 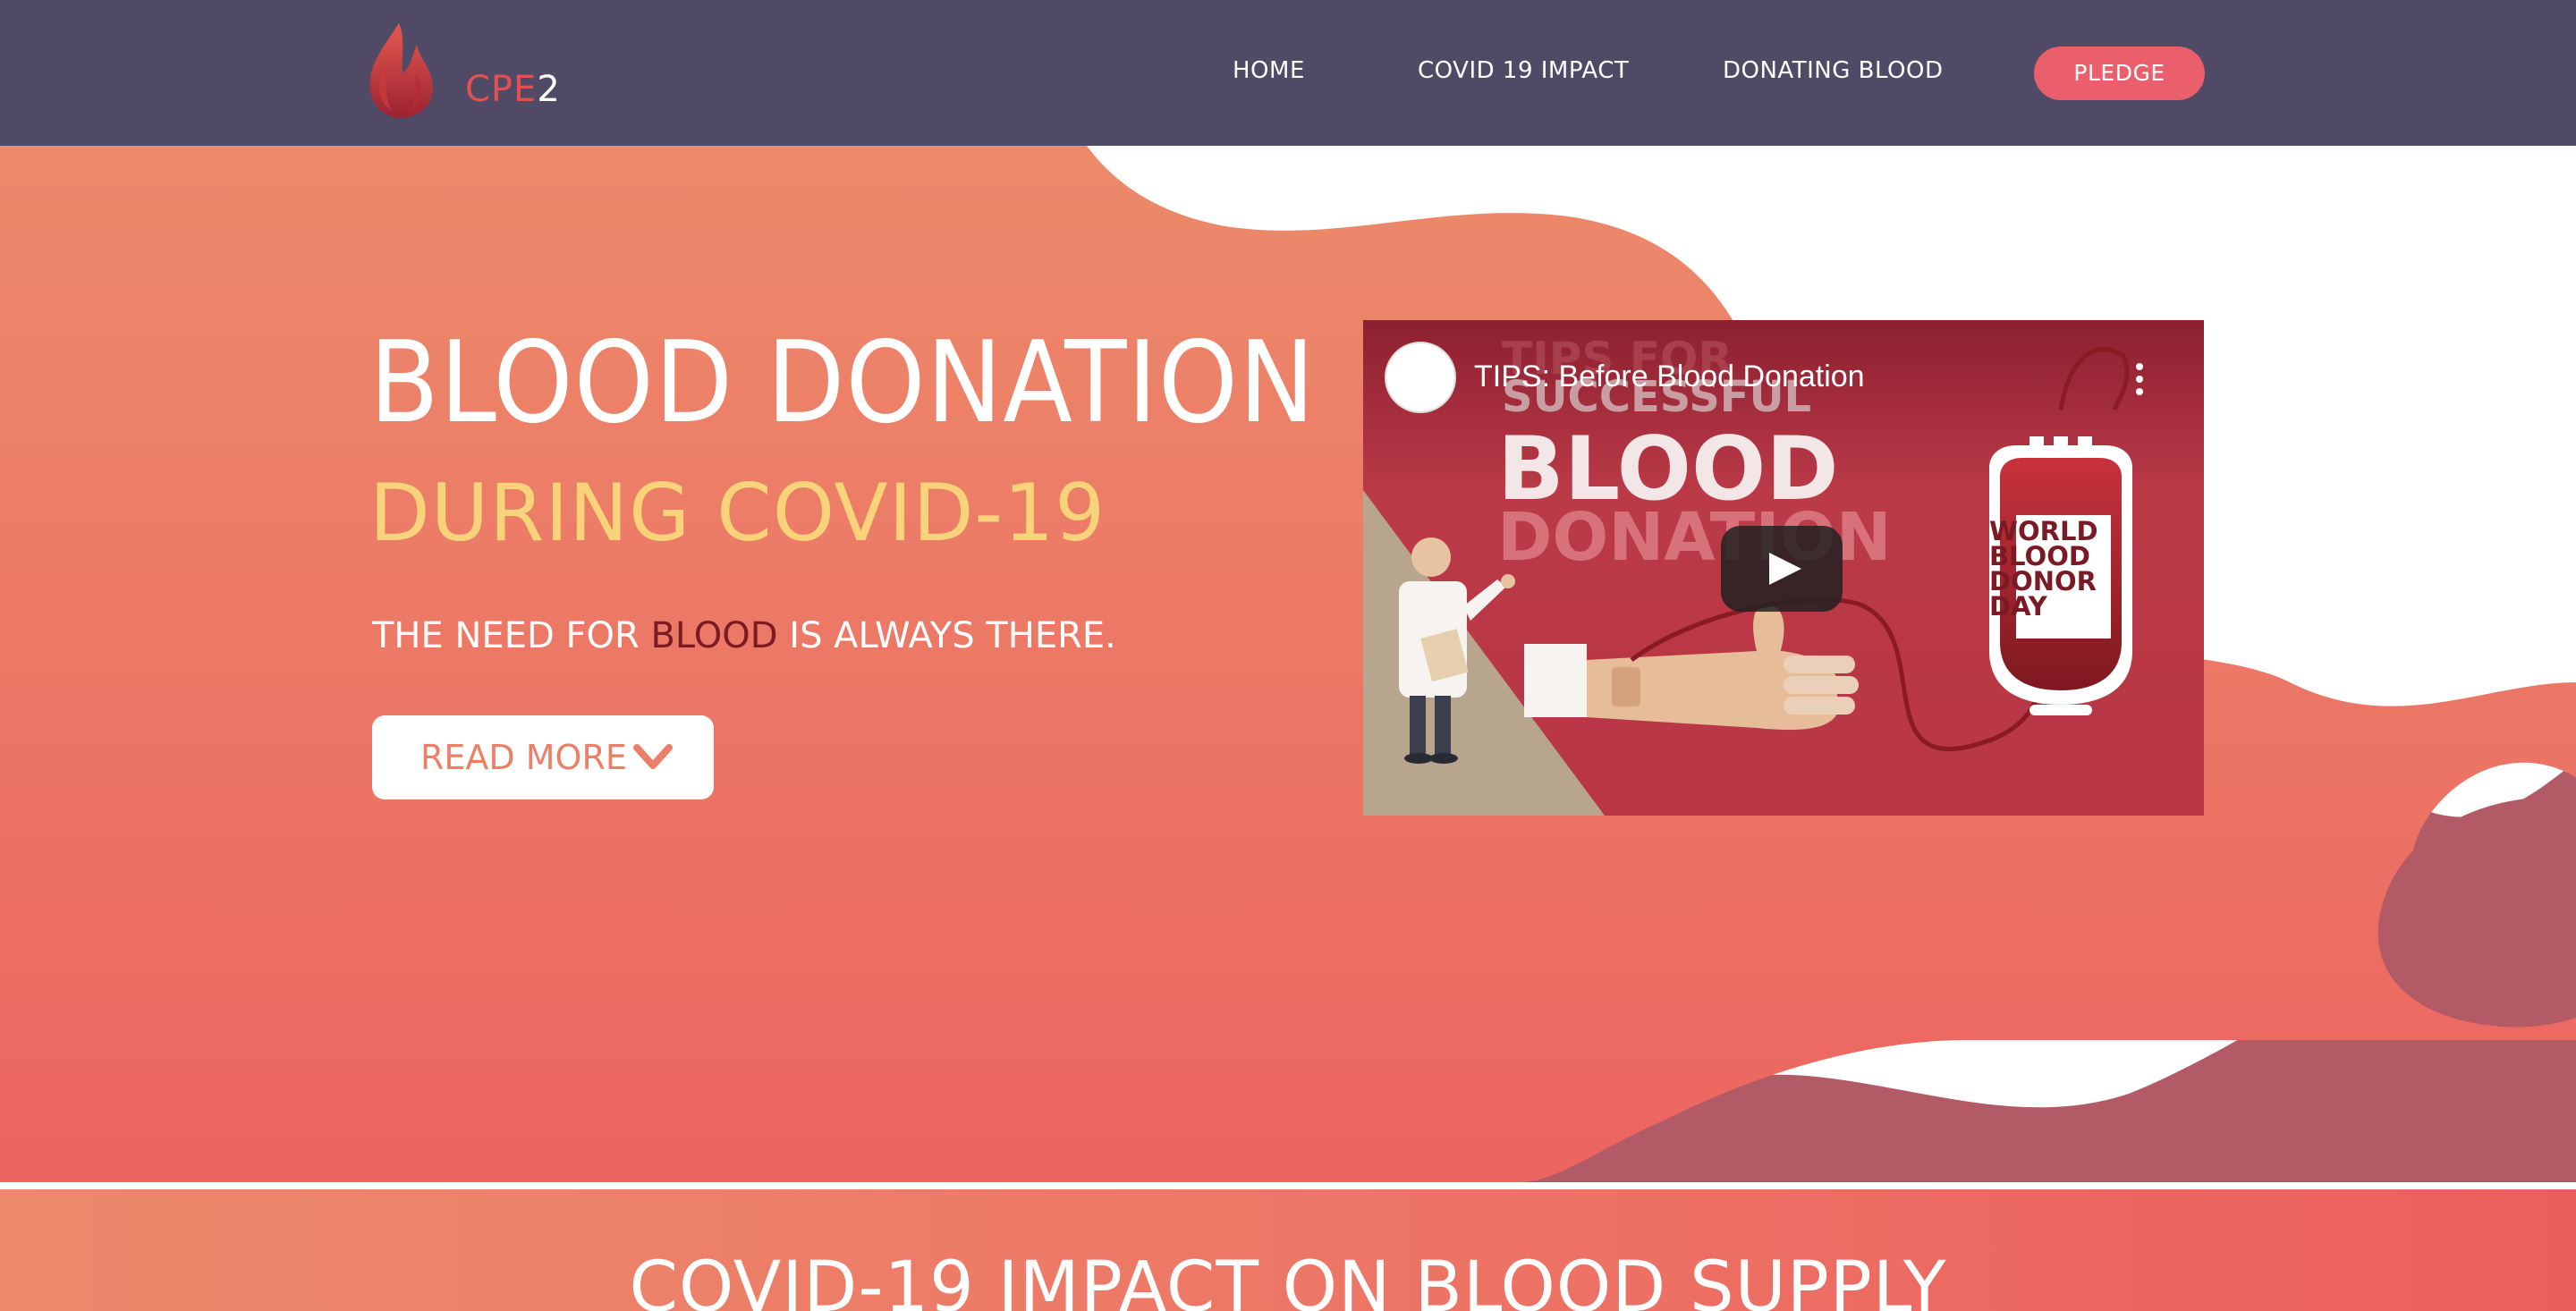 I want to click on brand-name-part1: CPE, so click(x=501, y=89).